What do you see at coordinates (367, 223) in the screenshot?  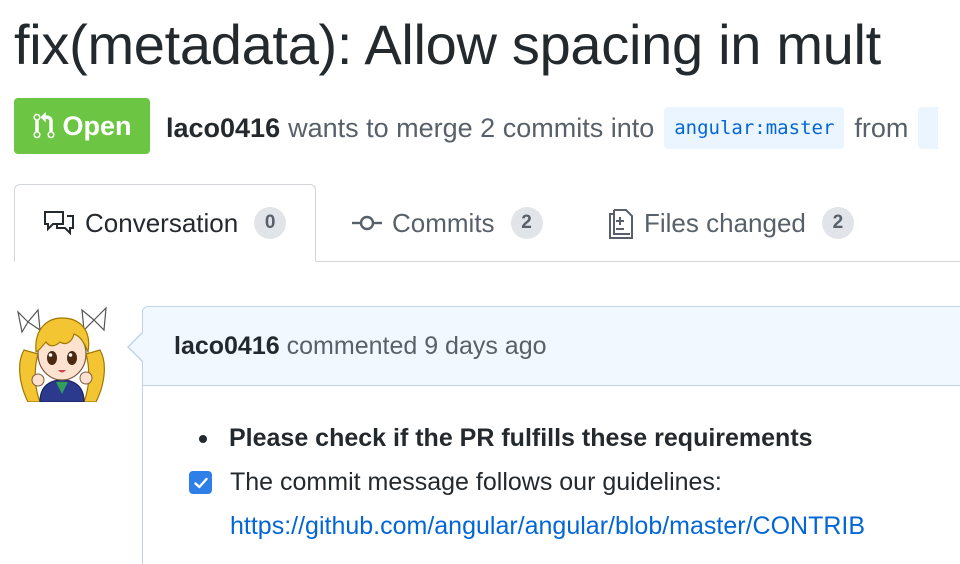 I see `git-commit-icon` at bounding box center [367, 223].